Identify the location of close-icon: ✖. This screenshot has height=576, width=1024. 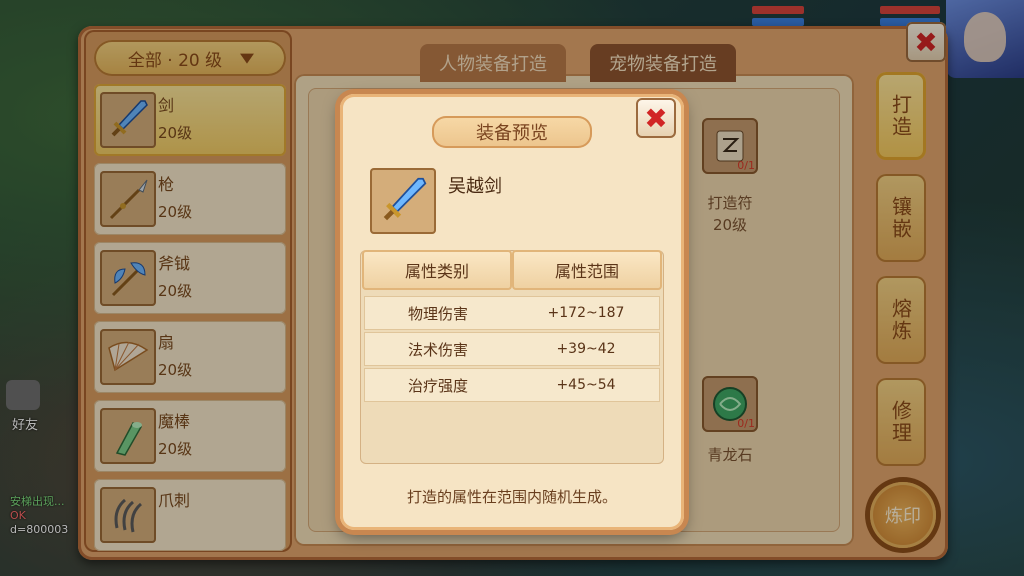
(656, 118).